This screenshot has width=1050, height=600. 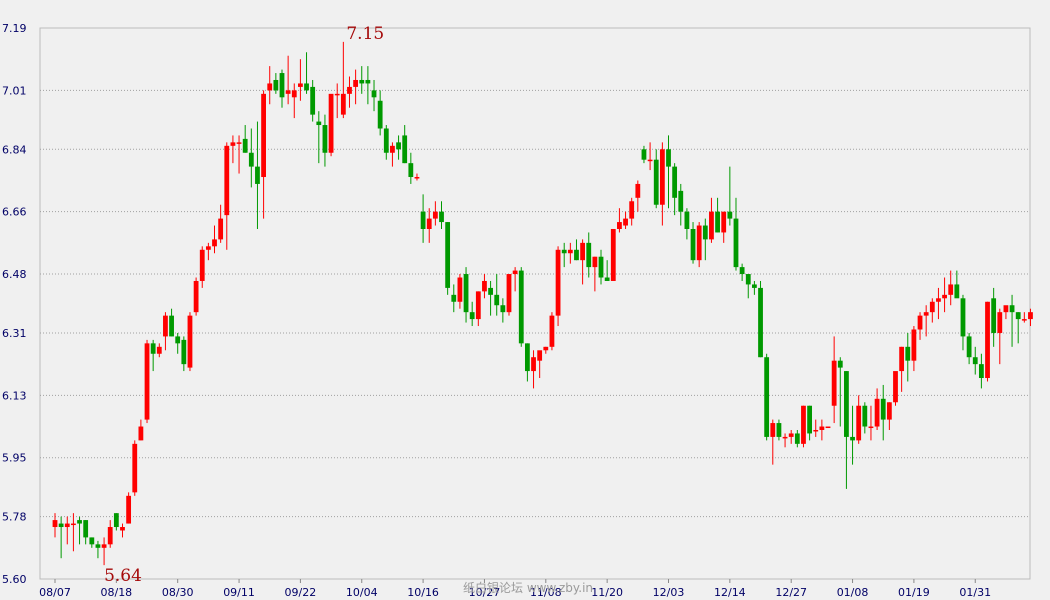 What do you see at coordinates (362, 592) in the screenshot?
I see `x-tick-label: 10/04` at bounding box center [362, 592].